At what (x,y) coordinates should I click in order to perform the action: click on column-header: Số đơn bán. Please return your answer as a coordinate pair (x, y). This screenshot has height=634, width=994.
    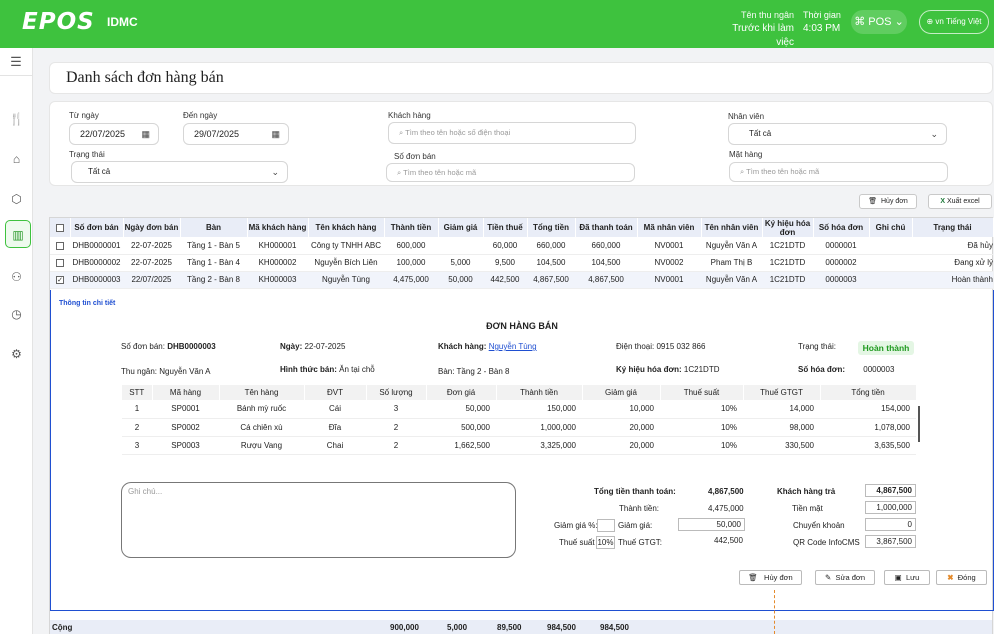
    Looking at the image, I should click on (97, 227).